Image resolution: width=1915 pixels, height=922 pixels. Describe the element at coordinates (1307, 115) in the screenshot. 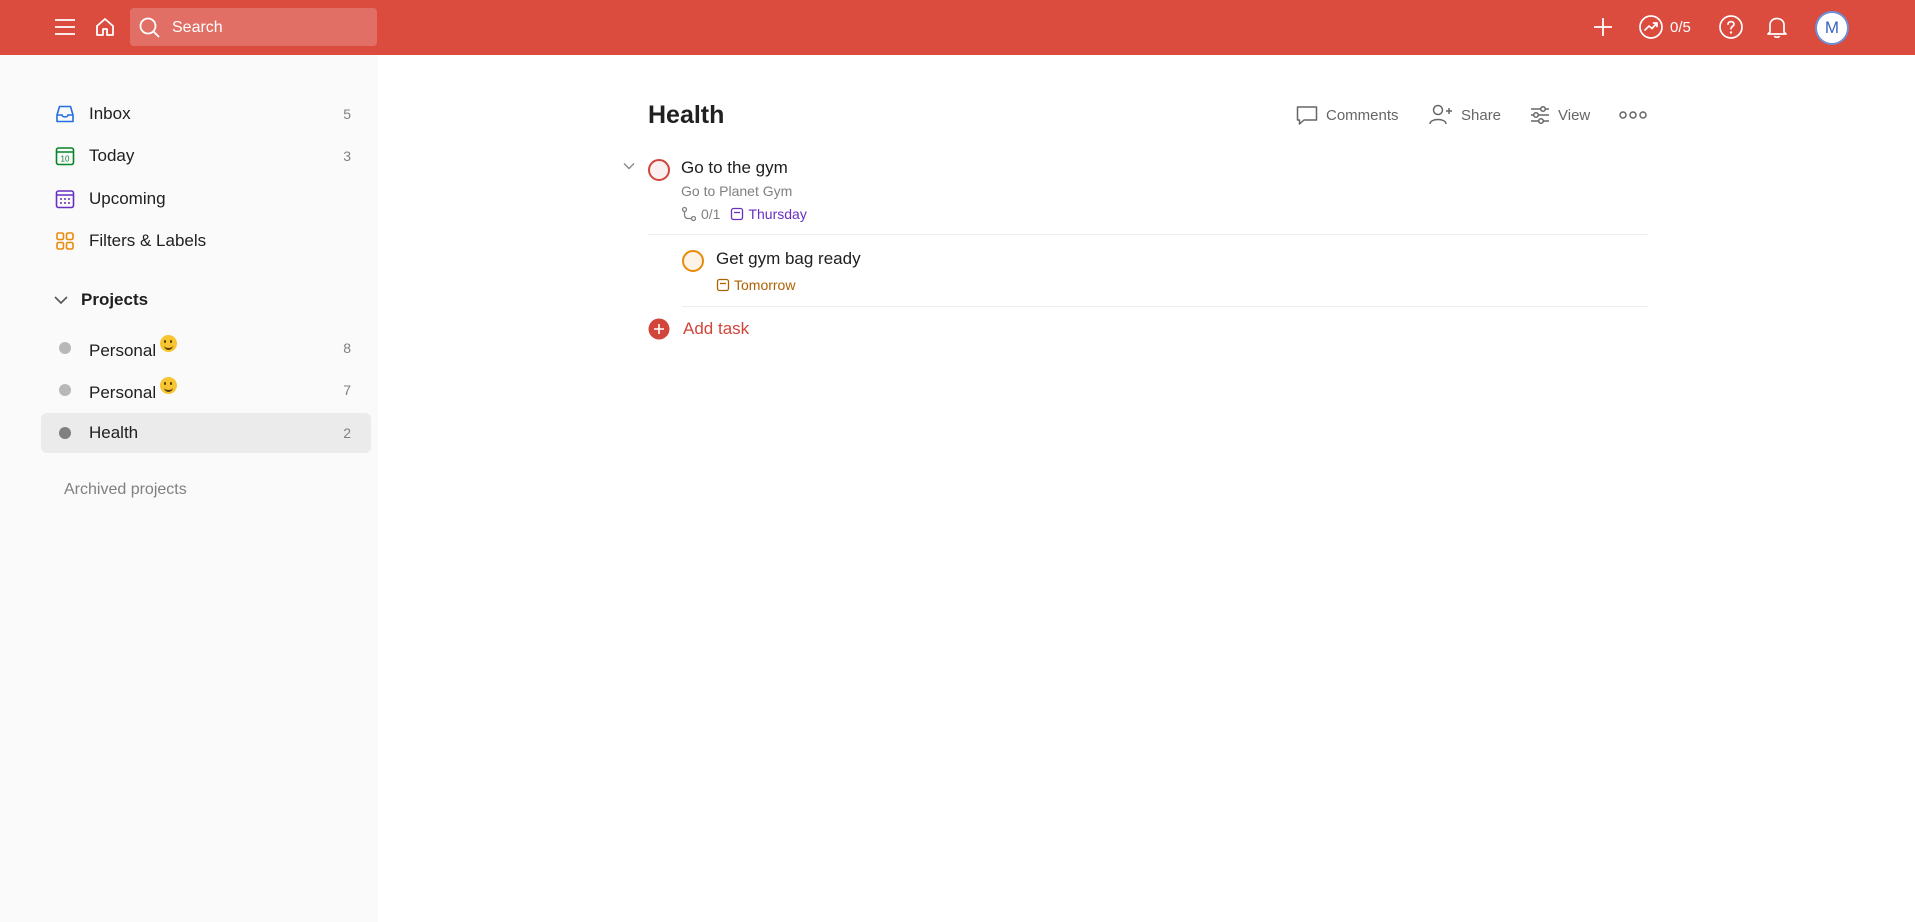

I see `comment-icon` at that location.